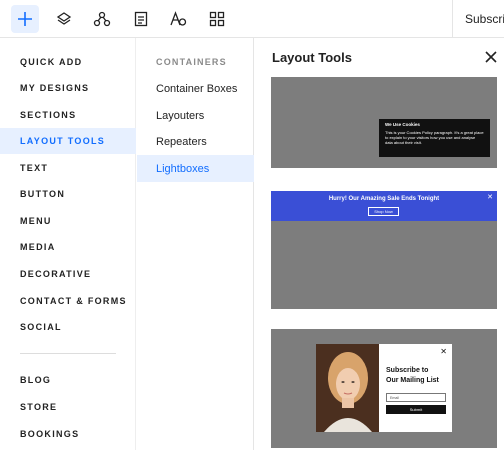  I want to click on sub-item-layouters: Layouters, so click(195, 115).